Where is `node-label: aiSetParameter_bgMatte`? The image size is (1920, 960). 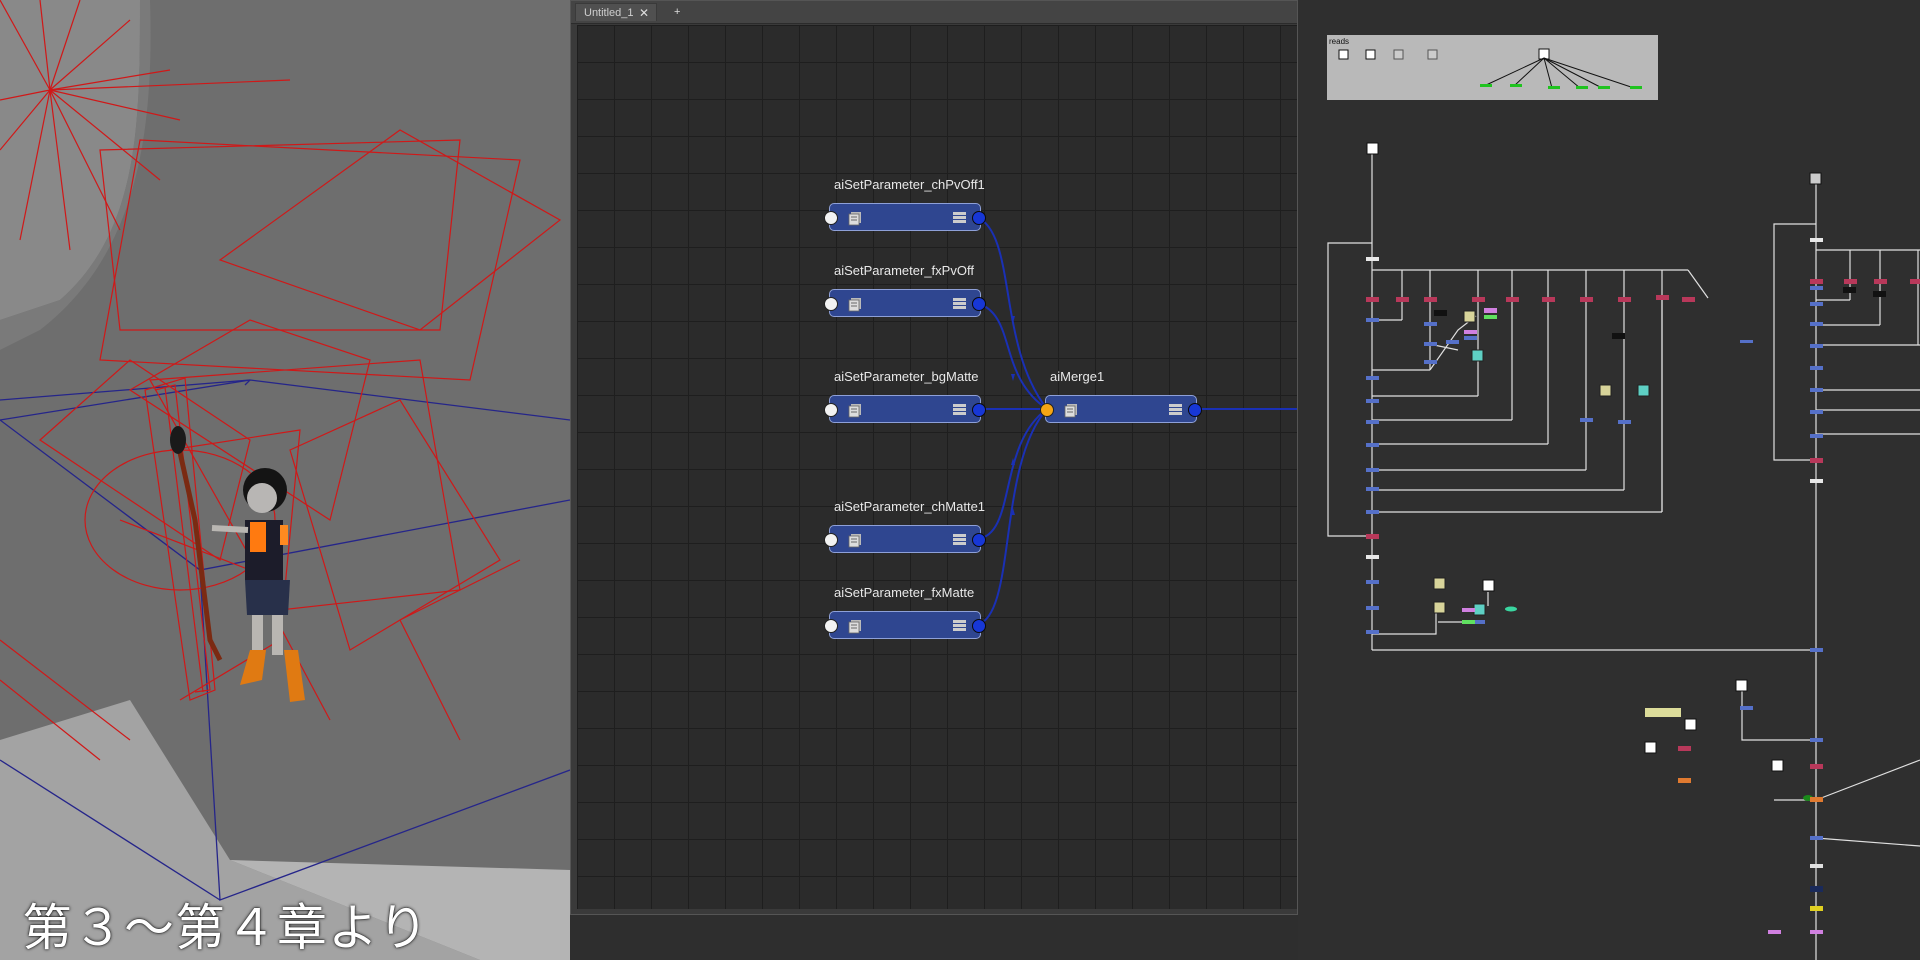 node-label: aiSetParameter_bgMatte is located at coordinates (906, 376).